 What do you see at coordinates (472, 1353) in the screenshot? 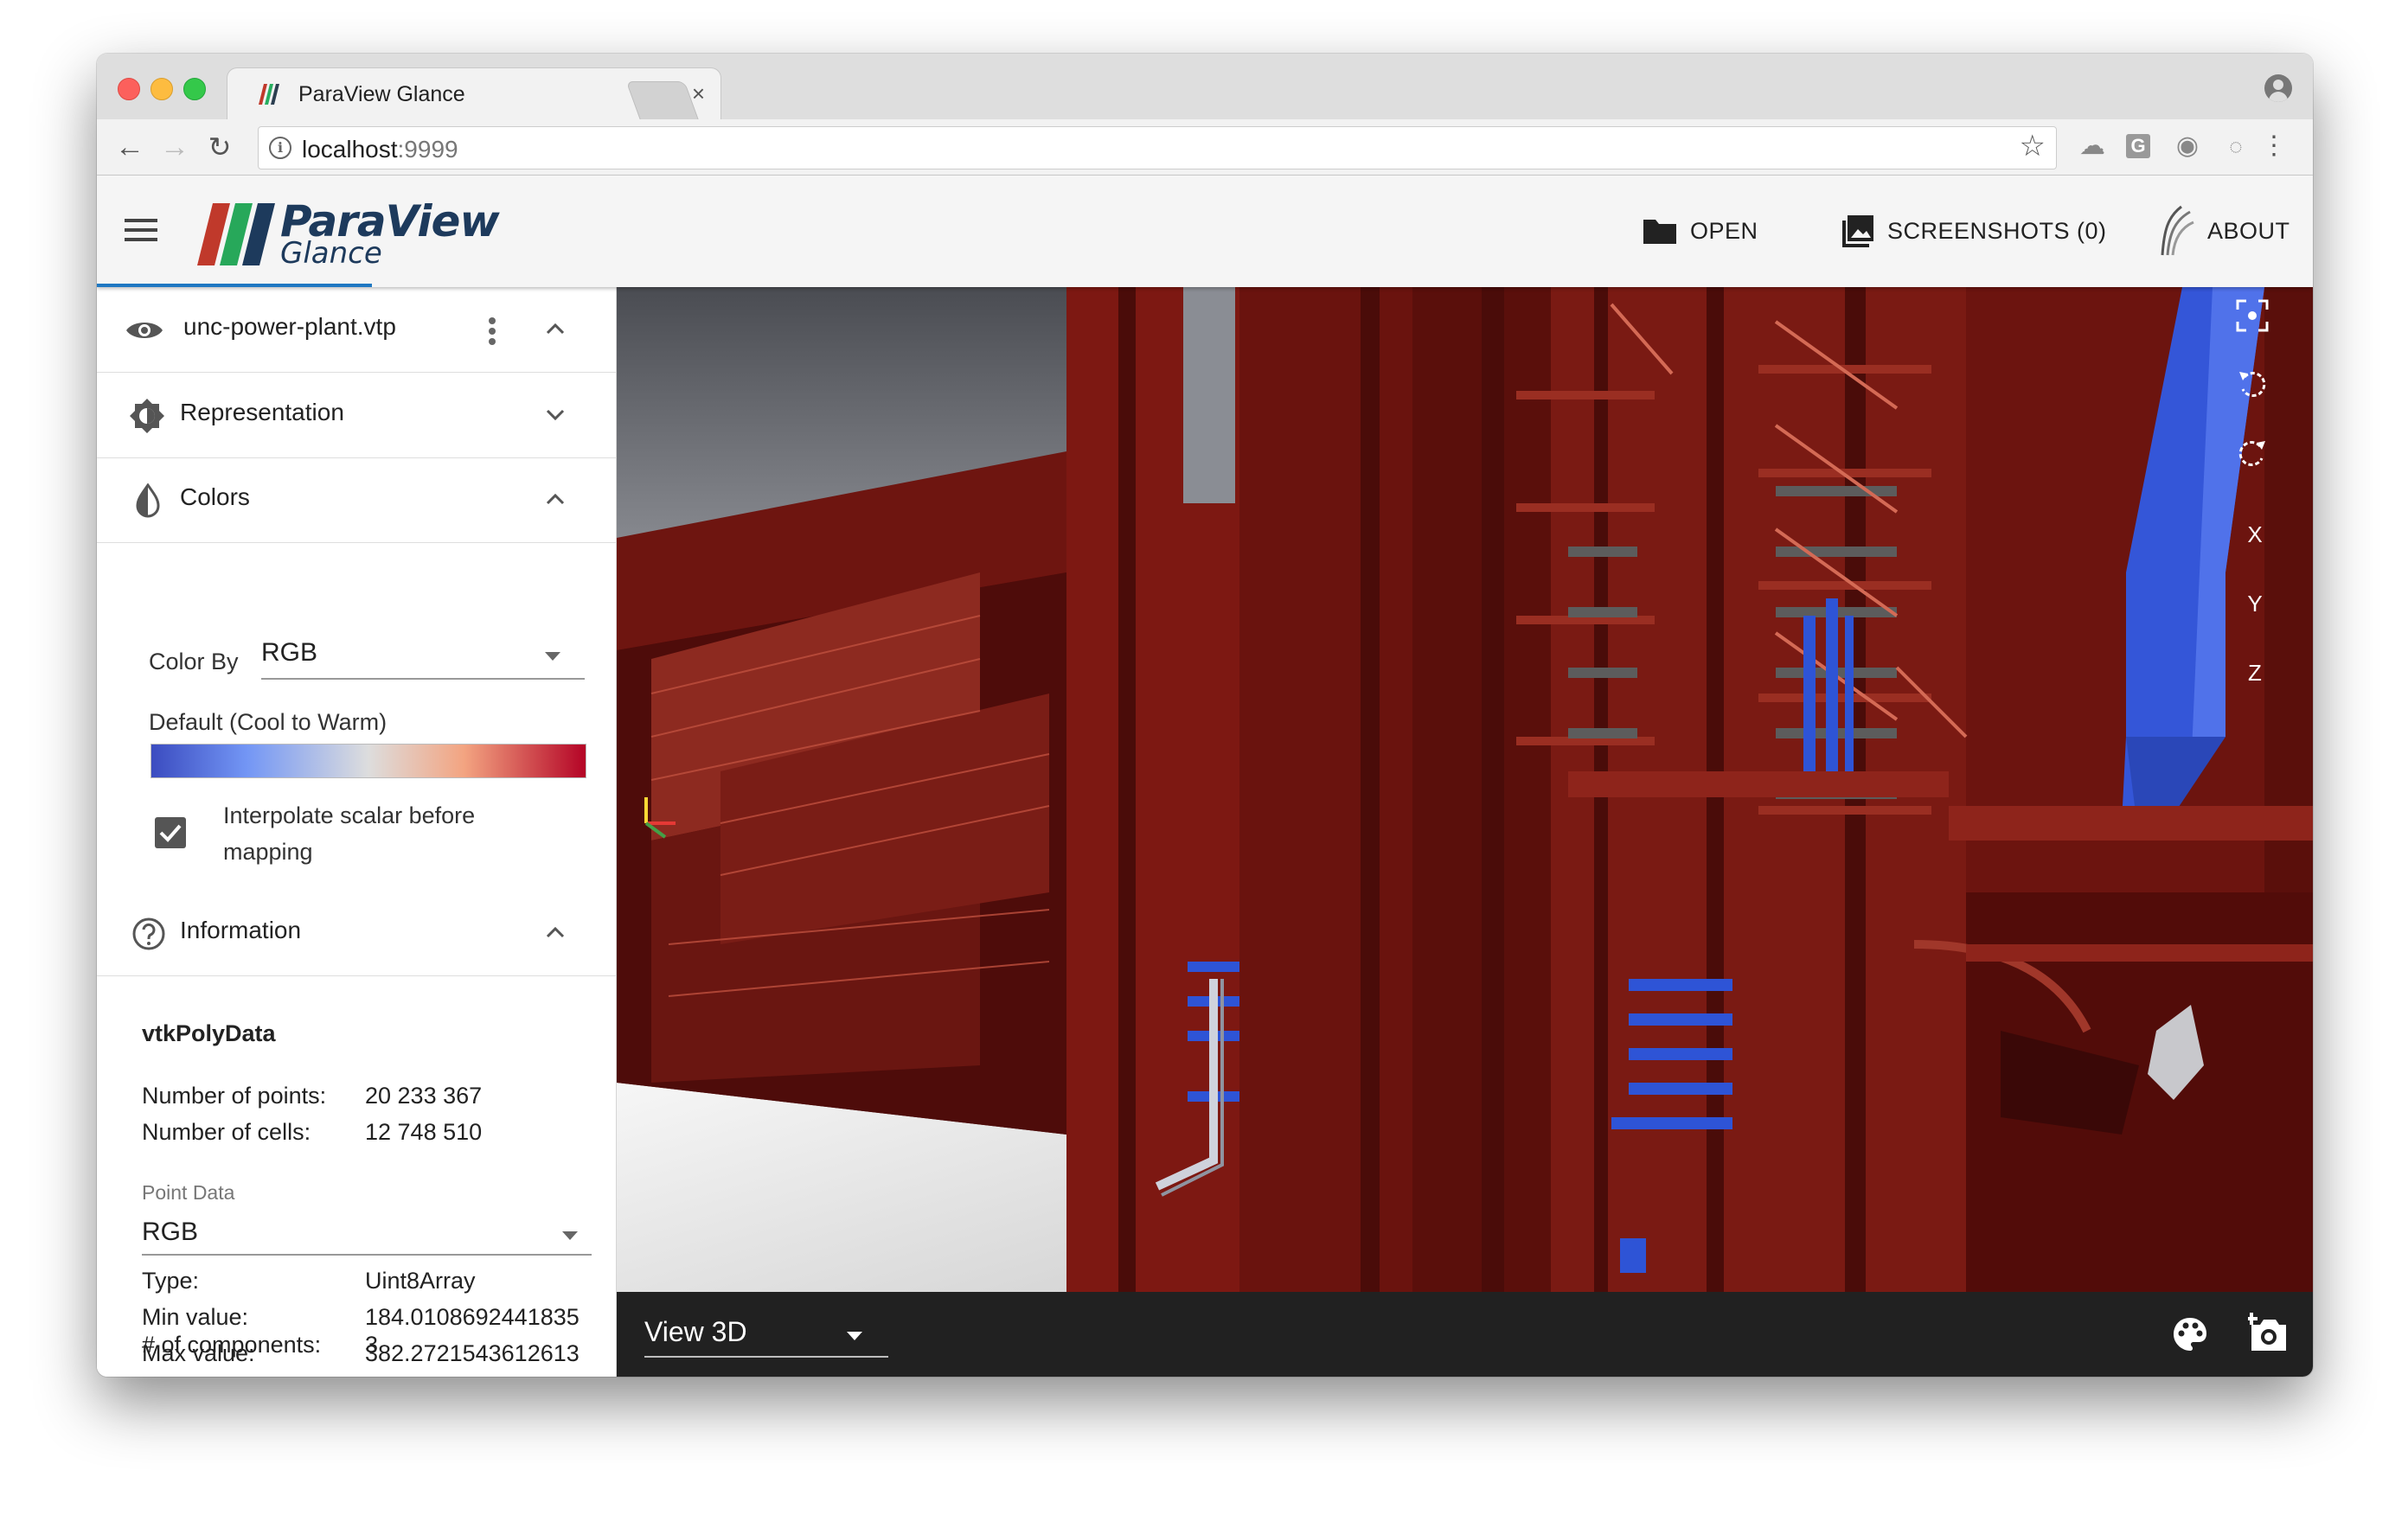
I see `max-value: 382.2721543612613` at bounding box center [472, 1353].